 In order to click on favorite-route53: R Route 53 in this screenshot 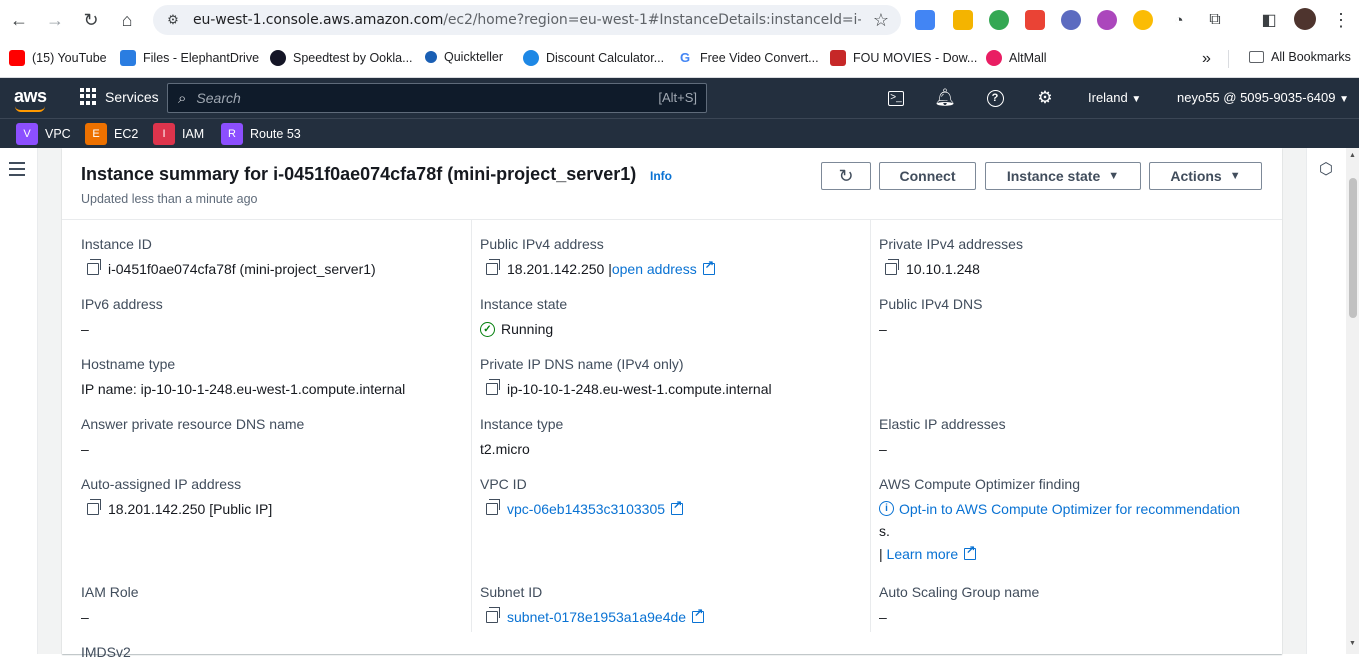, I will do `click(261, 134)`.